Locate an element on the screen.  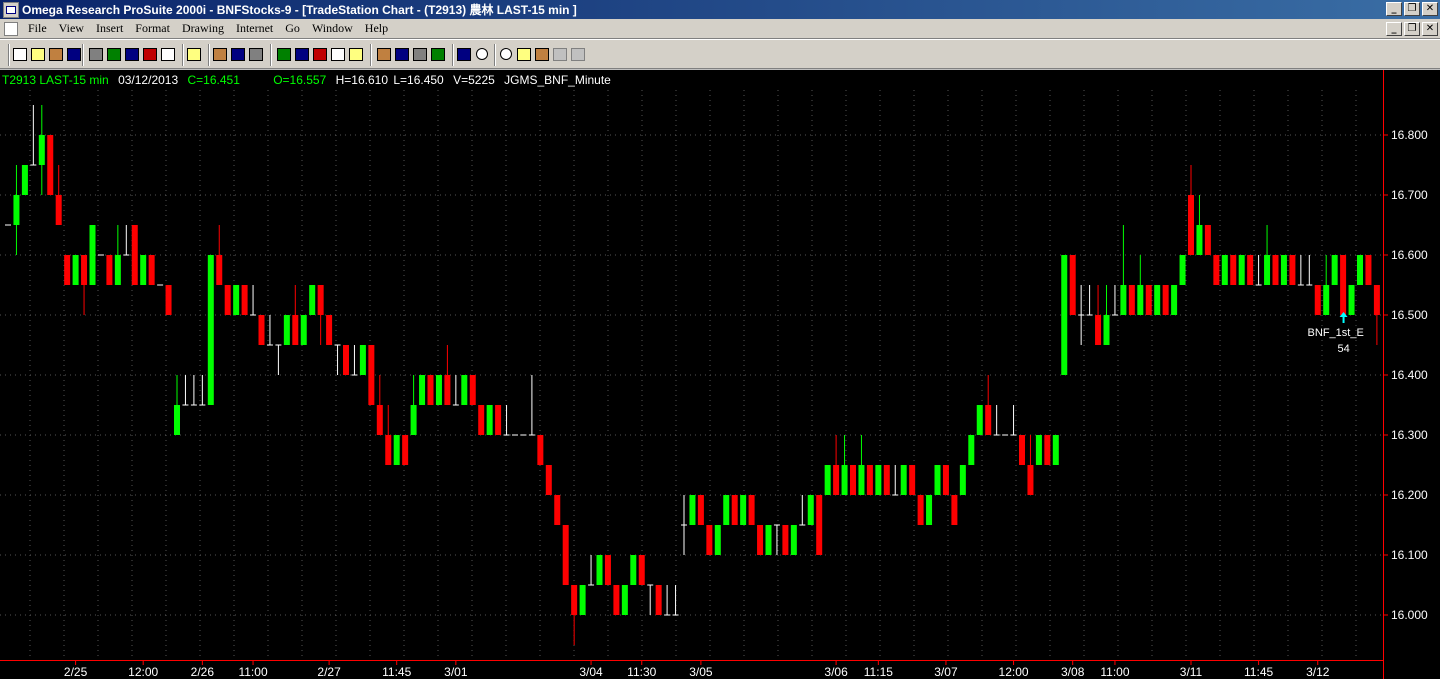
print-preview-icon is located at coordinates (168, 54).